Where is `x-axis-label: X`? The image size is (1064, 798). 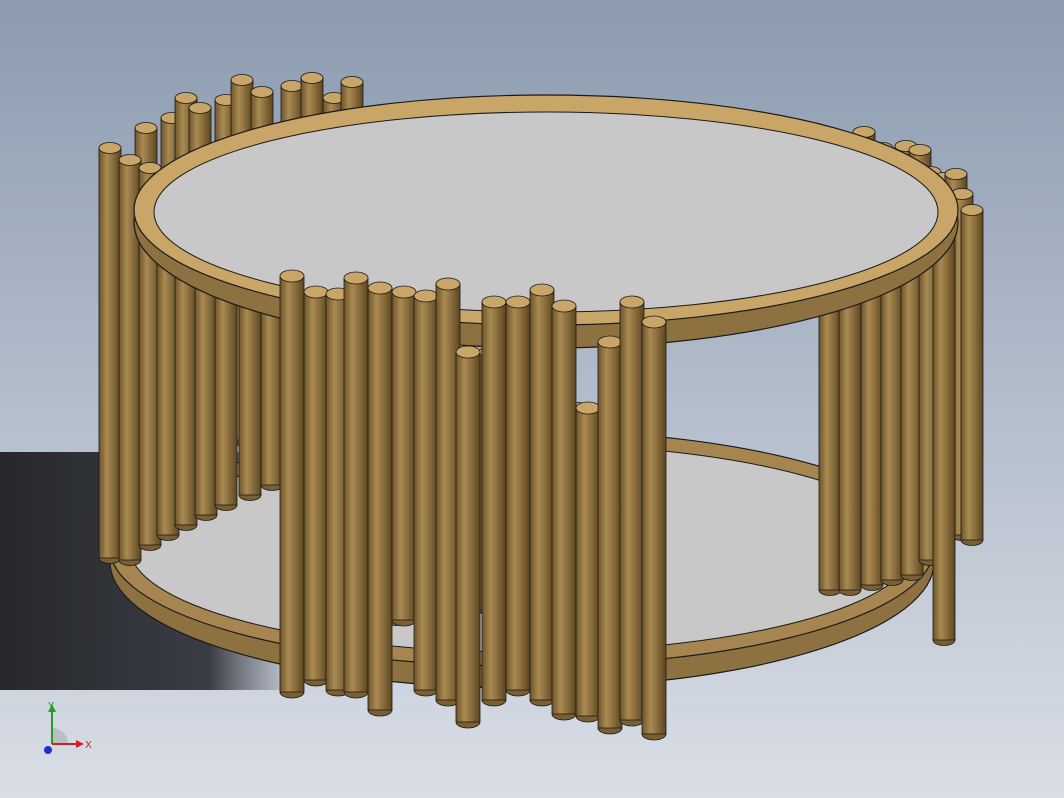 x-axis-label: X is located at coordinates (88, 745).